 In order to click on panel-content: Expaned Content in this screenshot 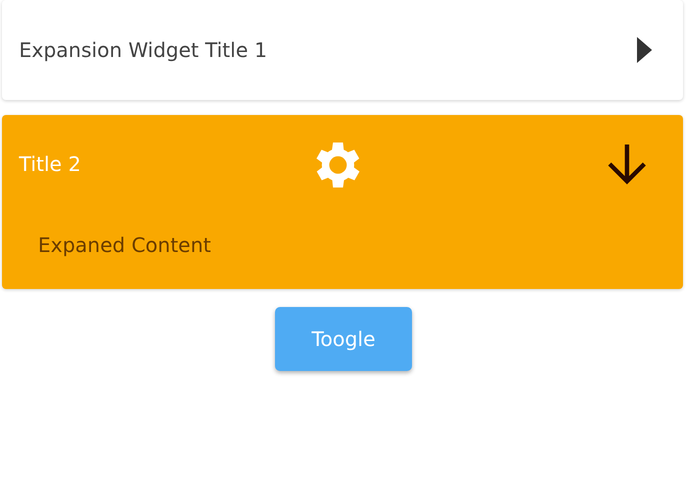, I will do `click(124, 244)`.